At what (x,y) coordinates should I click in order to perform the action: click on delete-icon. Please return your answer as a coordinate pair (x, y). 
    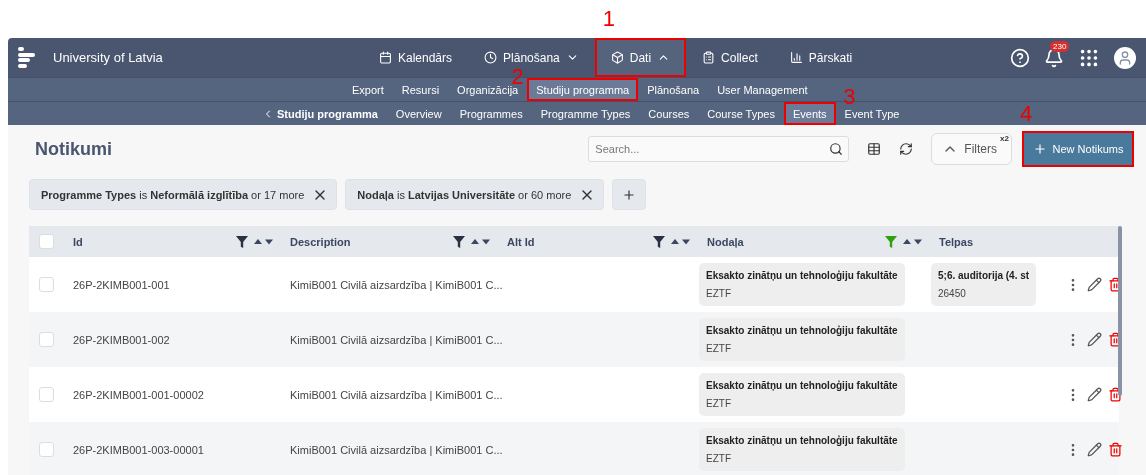
    Looking at the image, I should click on (1115, 449).